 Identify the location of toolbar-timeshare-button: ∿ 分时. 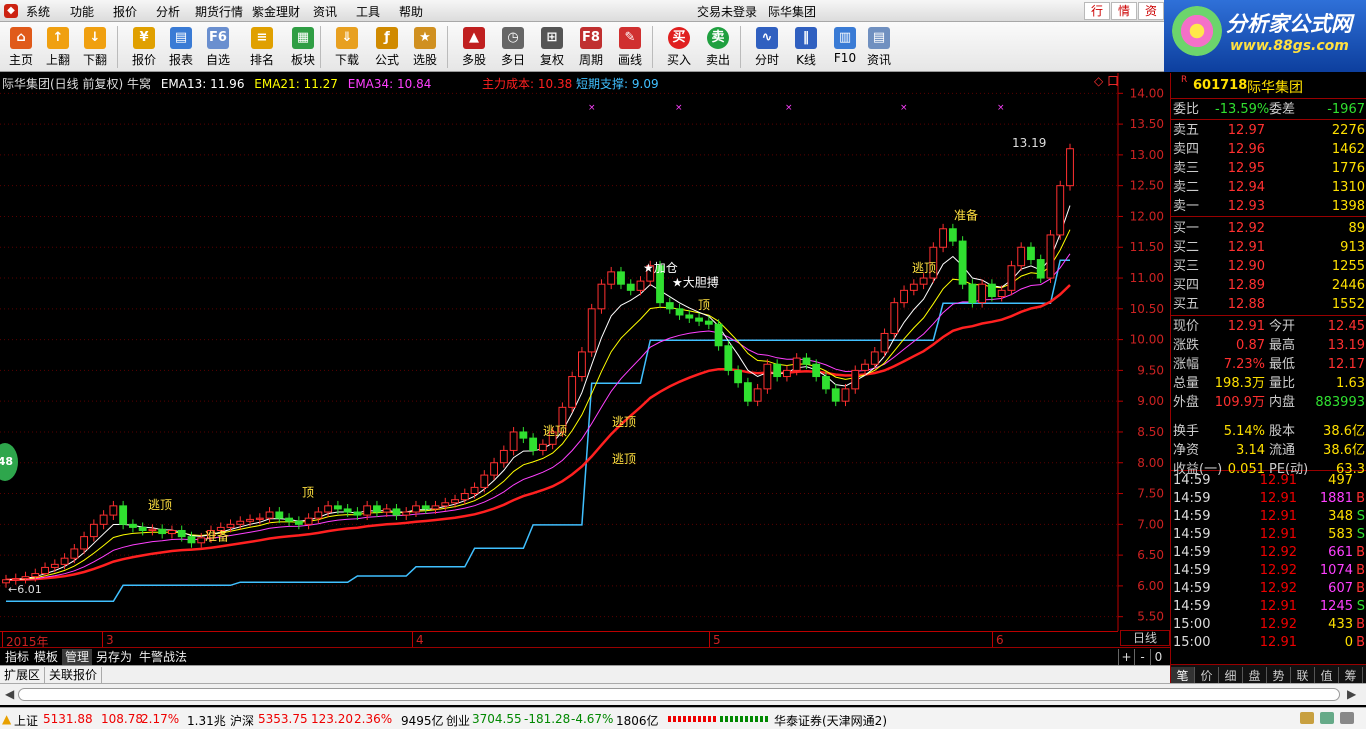
(767, 47).